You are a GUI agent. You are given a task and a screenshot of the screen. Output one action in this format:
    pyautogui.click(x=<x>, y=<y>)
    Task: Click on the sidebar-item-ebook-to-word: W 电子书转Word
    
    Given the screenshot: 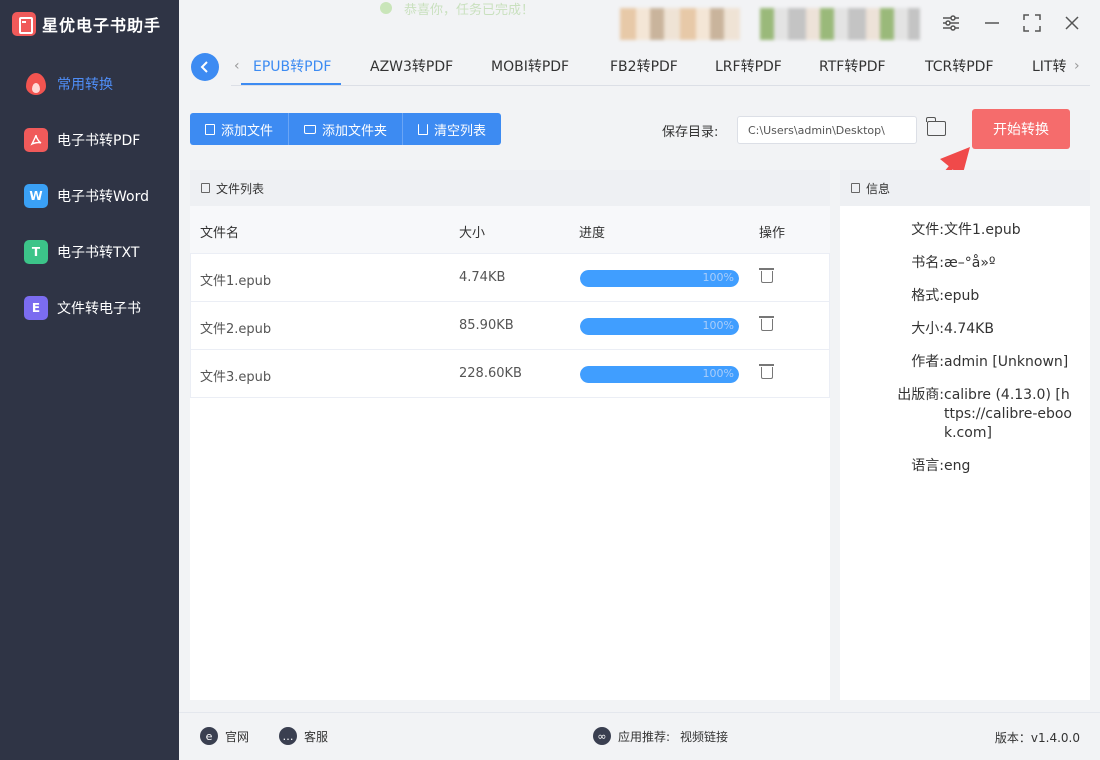 What is the action you would take?
    pyautogui.click(x=89, y=196)
    